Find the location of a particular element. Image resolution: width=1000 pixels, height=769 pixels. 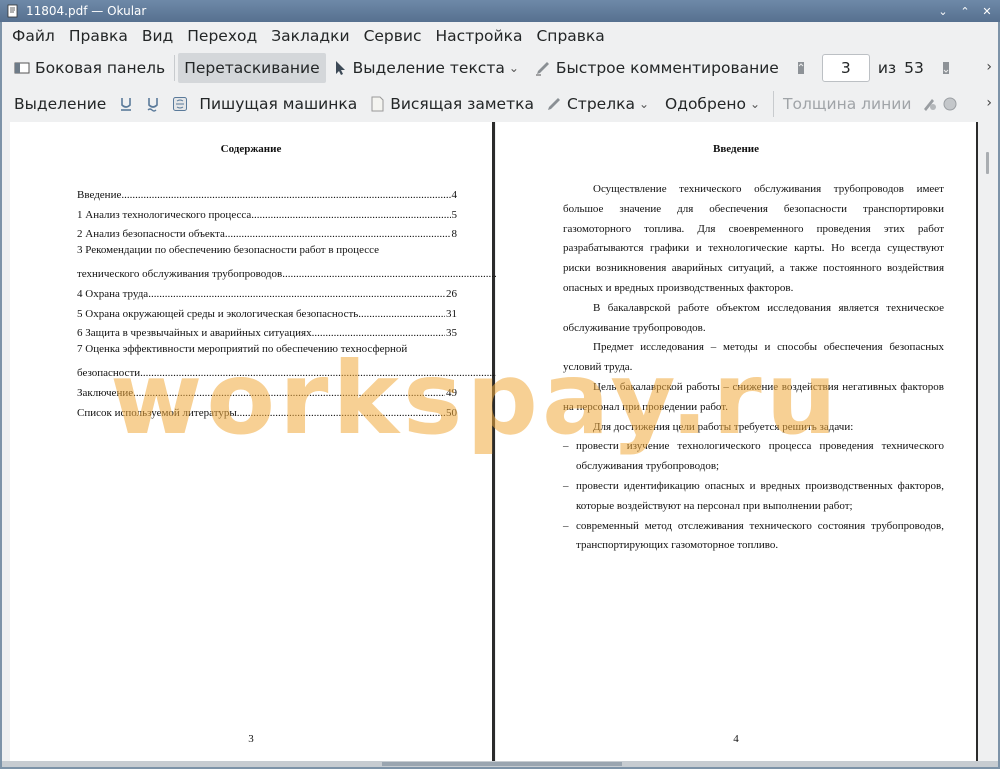

sidebar-toggle-label: Боковая панель is located at coordinates (100, 68).